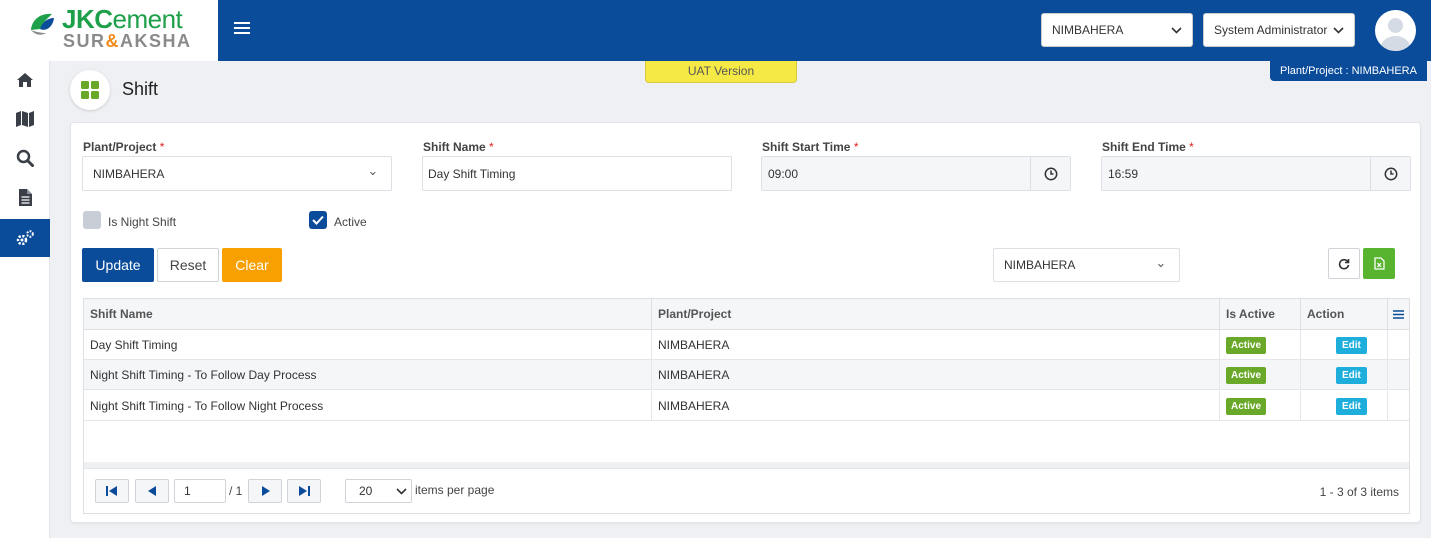  I want to click on total-pages-label: / 1, so click(236, 491).